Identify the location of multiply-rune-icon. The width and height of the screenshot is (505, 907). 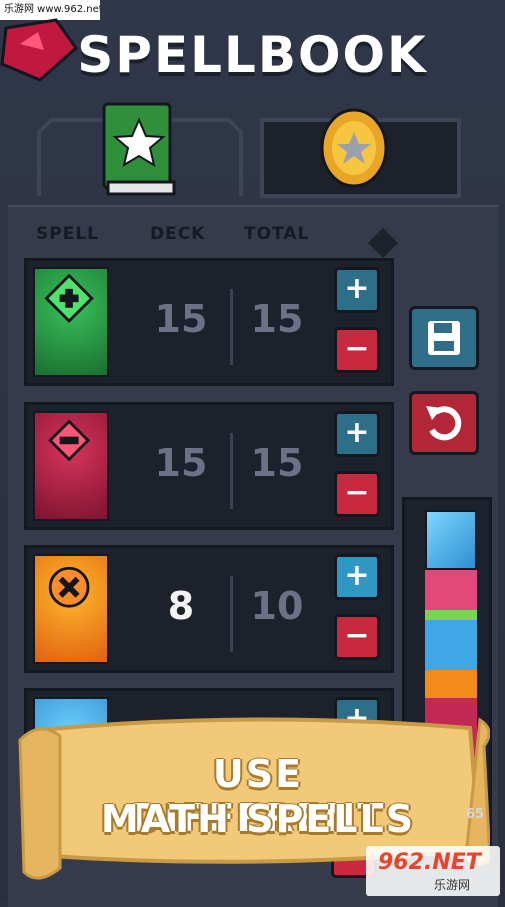
(69, 587).